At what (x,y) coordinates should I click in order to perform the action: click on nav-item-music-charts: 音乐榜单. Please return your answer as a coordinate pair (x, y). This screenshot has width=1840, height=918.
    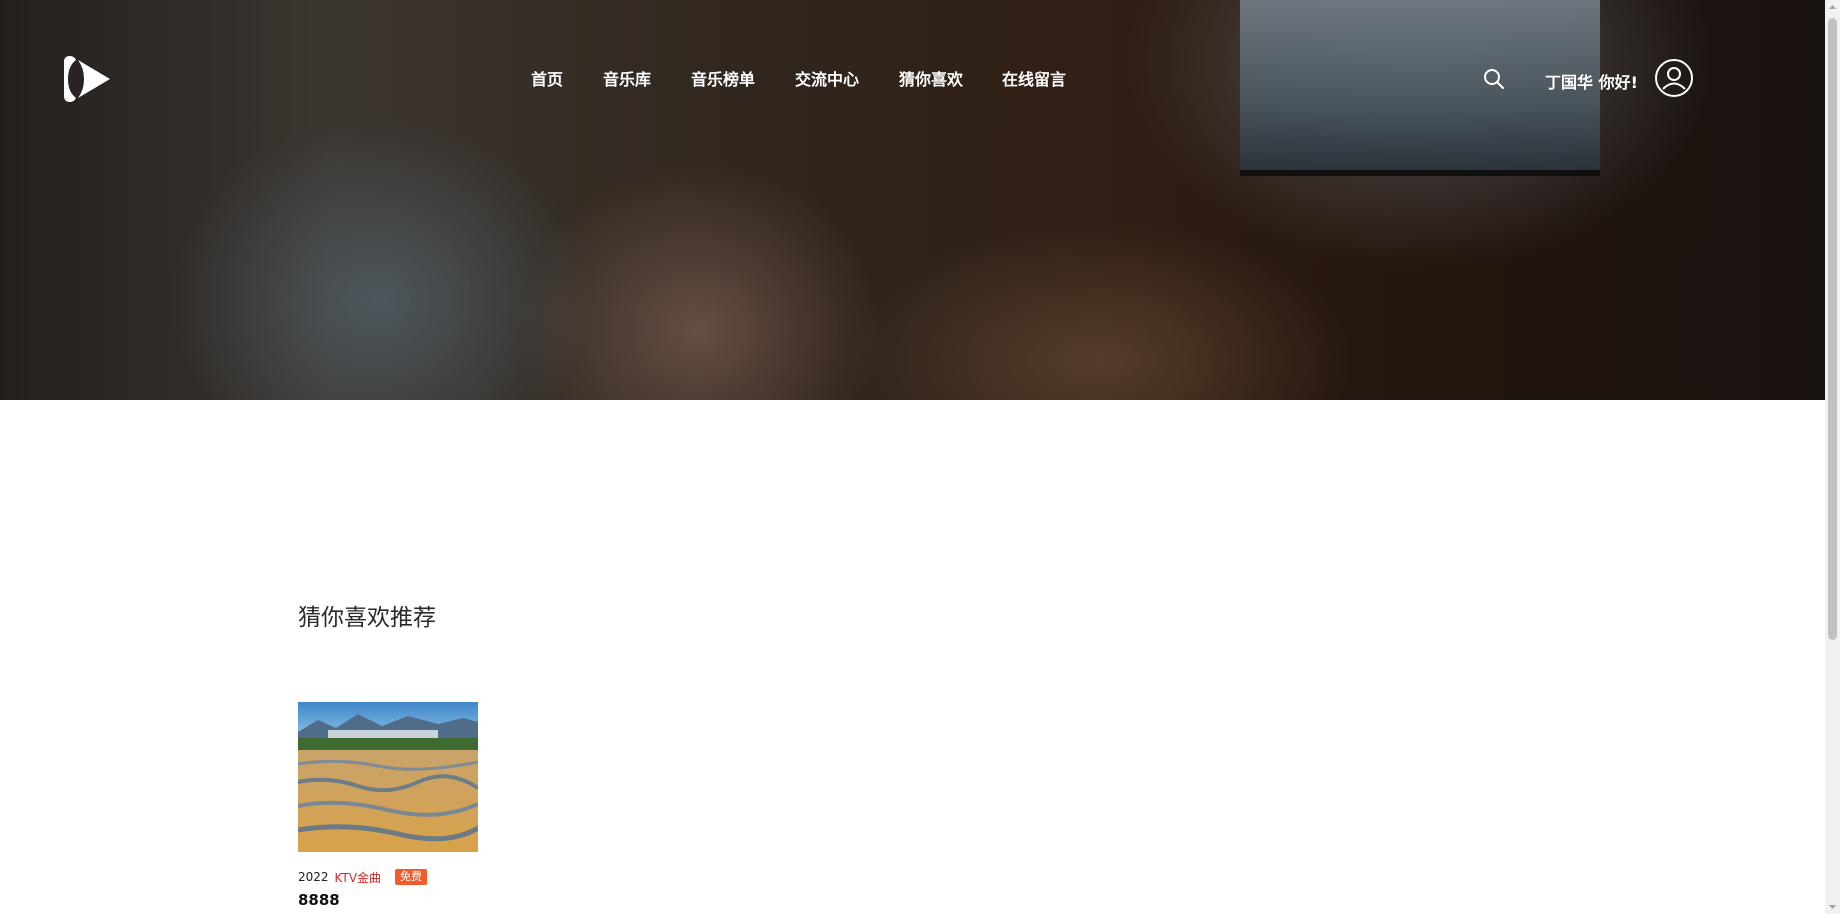
    Looking at the image, I should click on (723, 78).